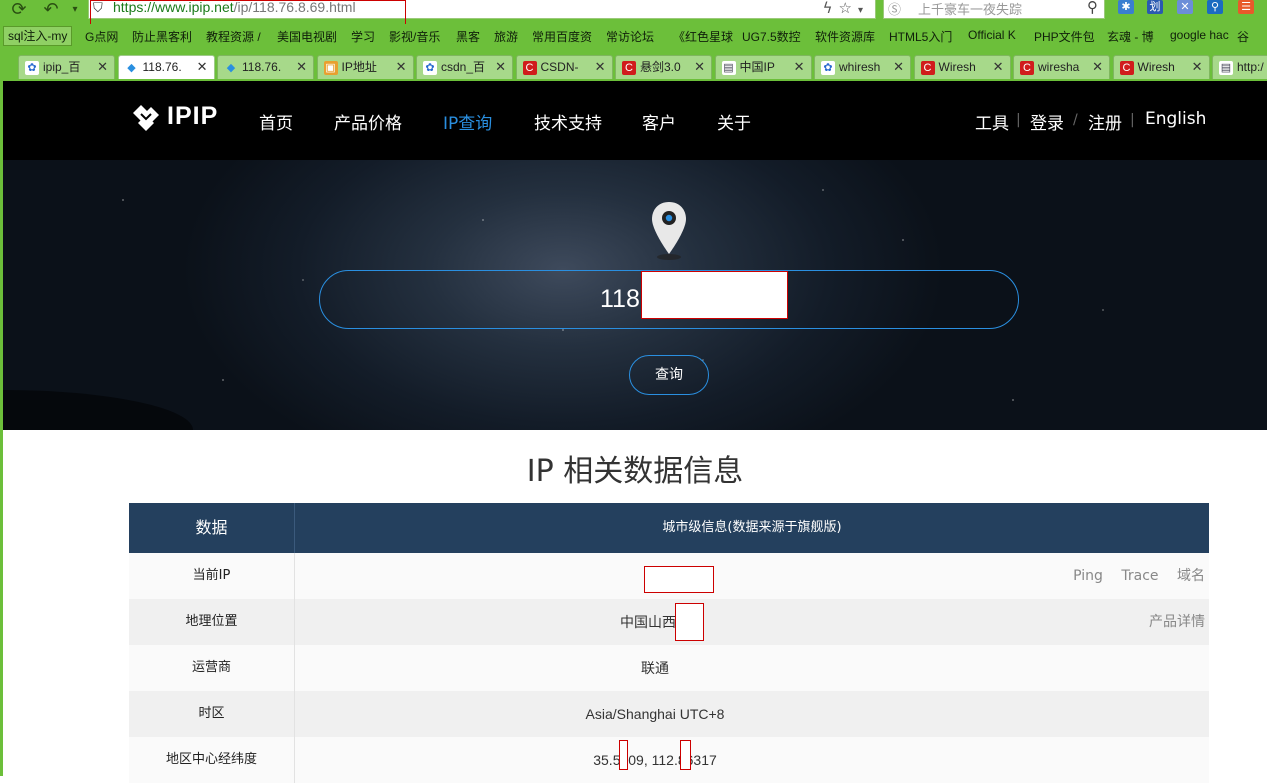  Describe the element at coordinates (1064, 36) in the screenshot. I see `bookmark-item: PHP文件包` at that location.